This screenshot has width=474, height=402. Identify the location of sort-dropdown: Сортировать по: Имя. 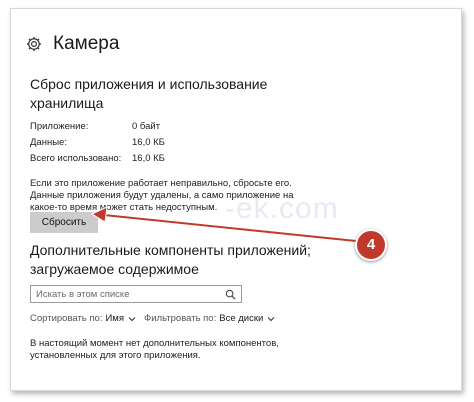
(83, 318).